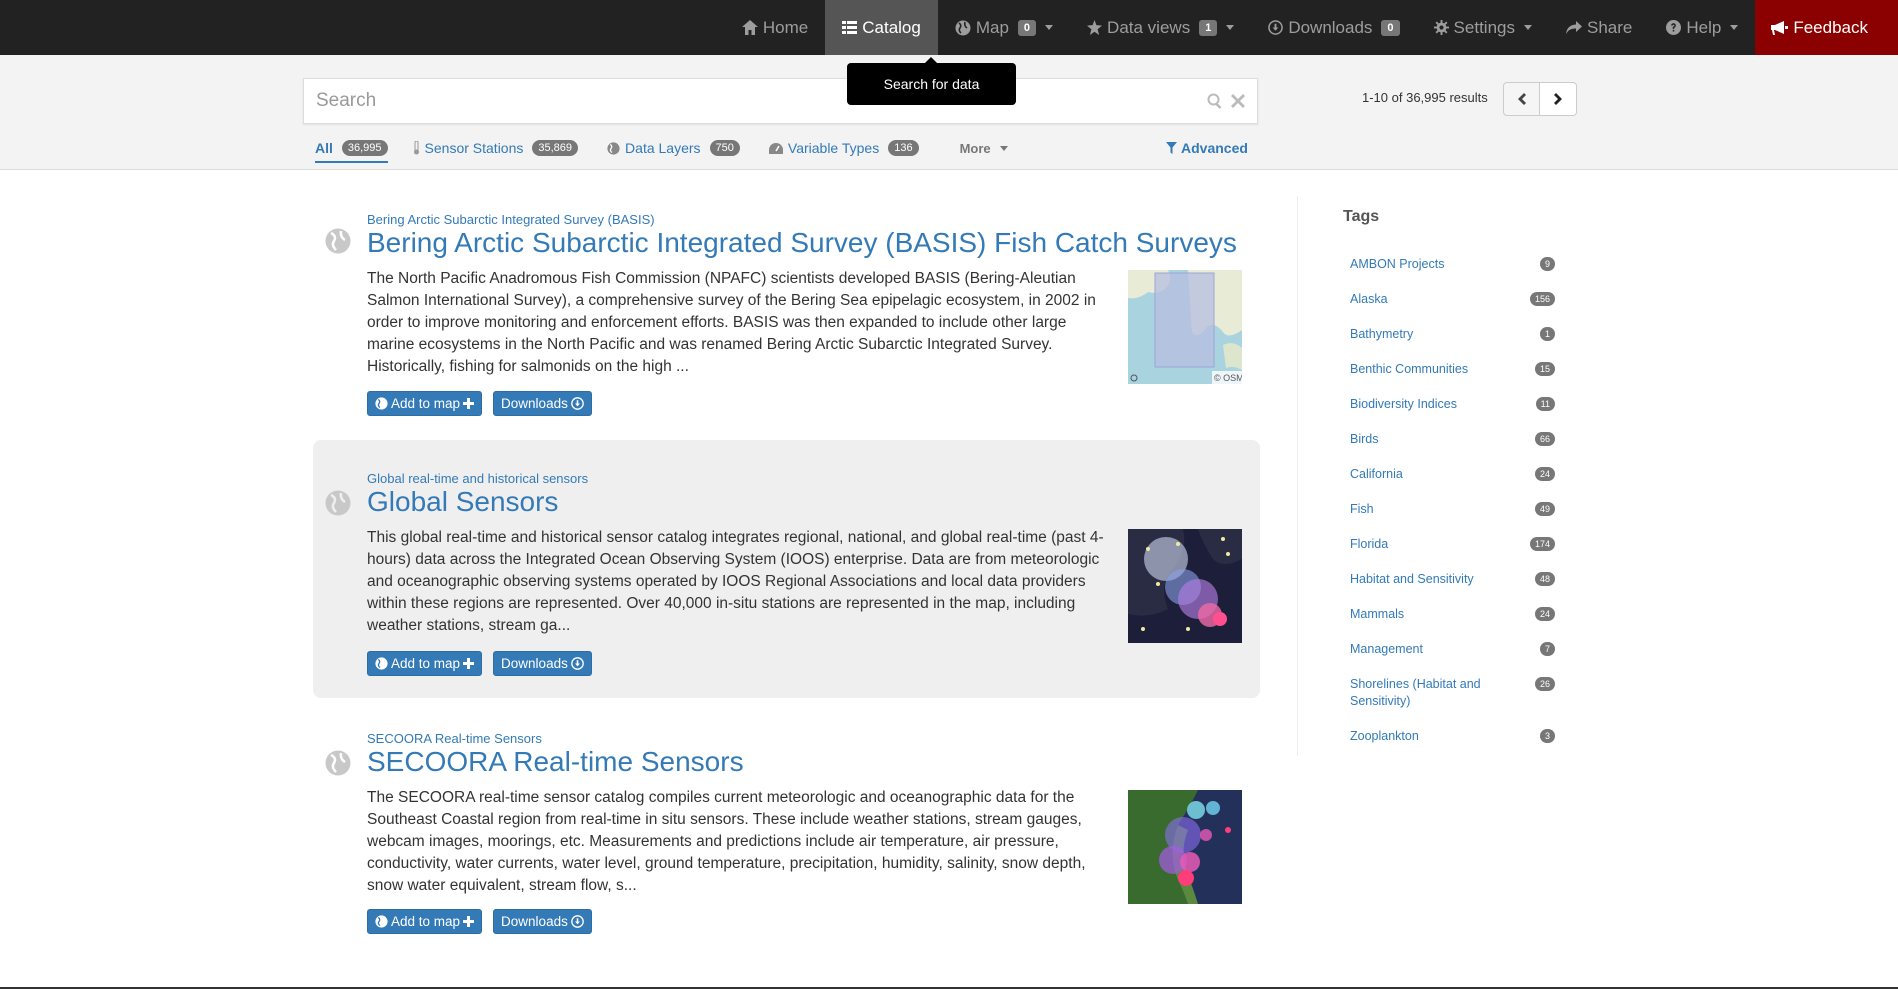 The image size is (1898, 989). Describe the element at coordinates (462, 502) in the screenshot. I see `result-title-link: Global Sensors` at that location.